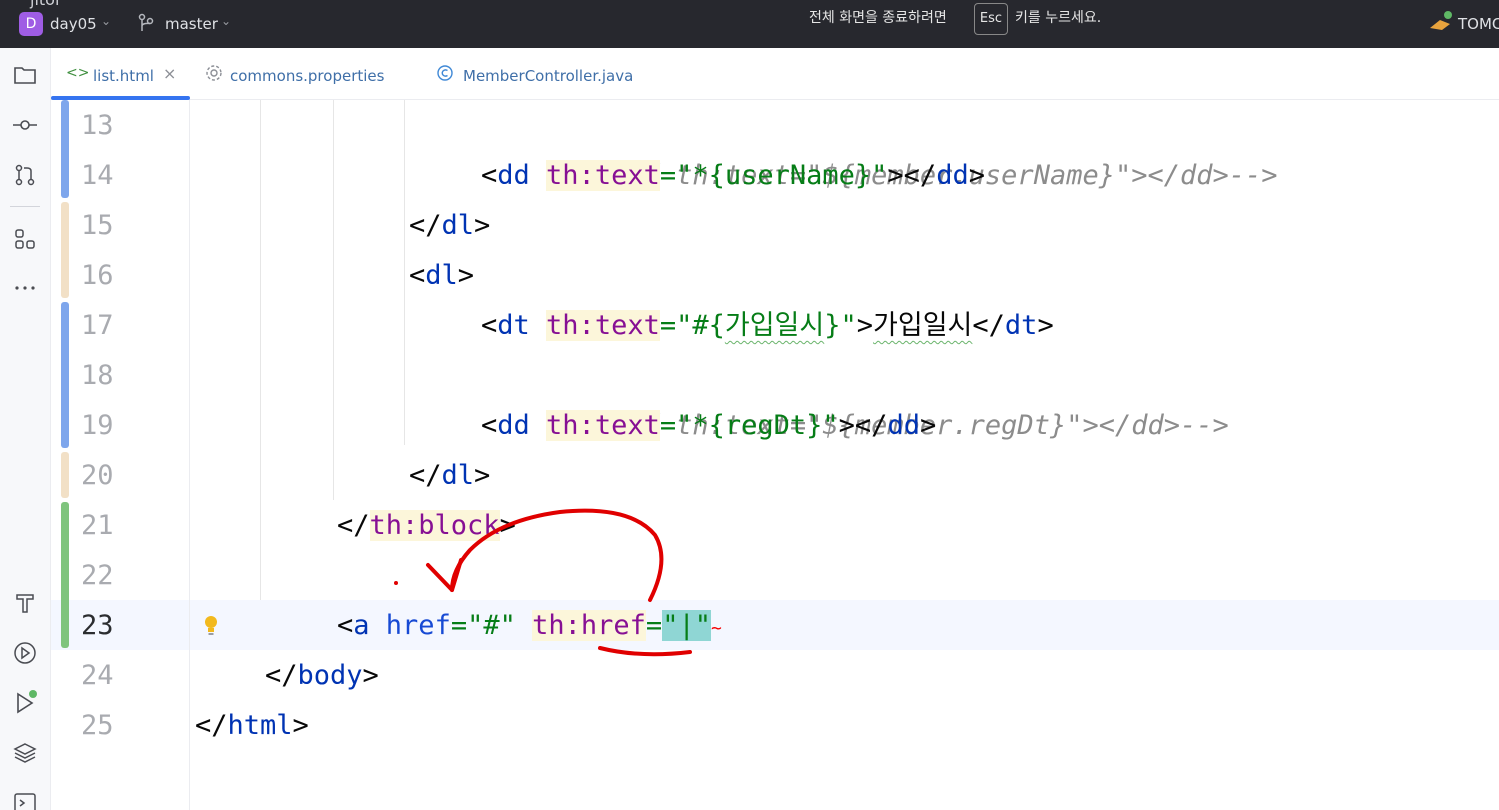  Describe the element at coordinates (78, 73) in the screenshot. I see `html-file-icon: <>` at that location.